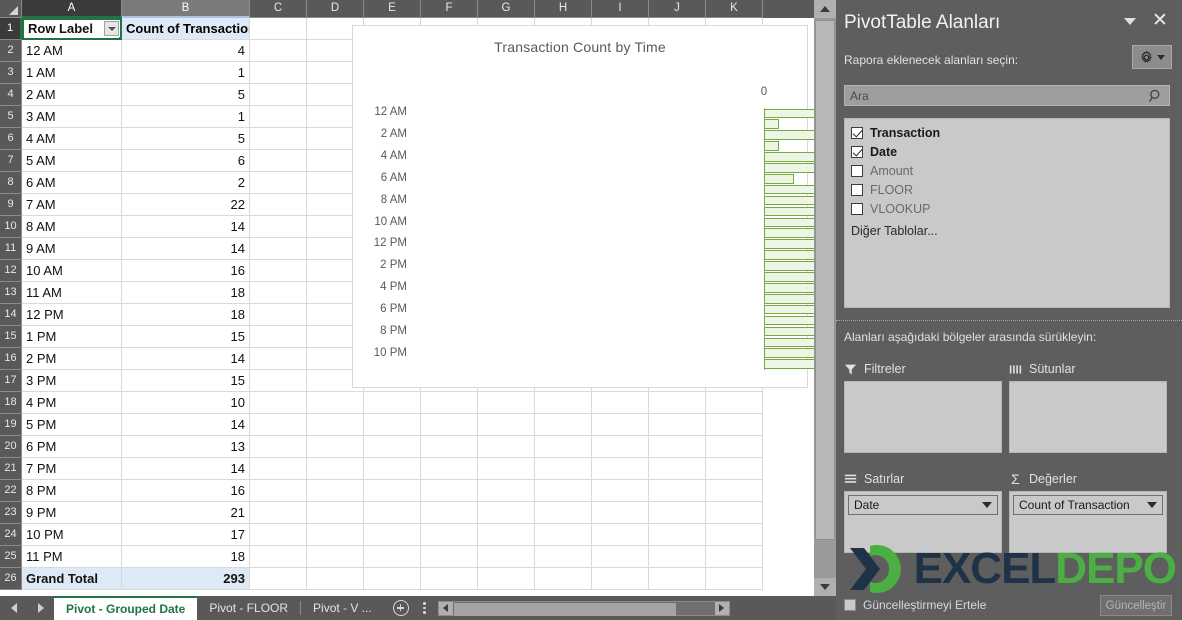  What do you see at coordinates (278, 9) in the screenshot?
I see `column-header-c: C` at bounding box center [278, 9].